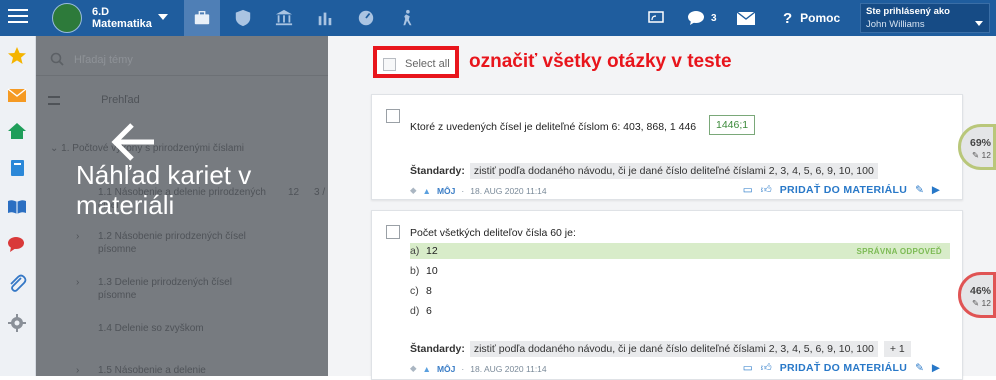 Image resolution: width=996 pixels, height=380 pixels. Describe the element at coordinates (979, 23) in the screenshot. I see `user-menu-caret-icon` at that location.